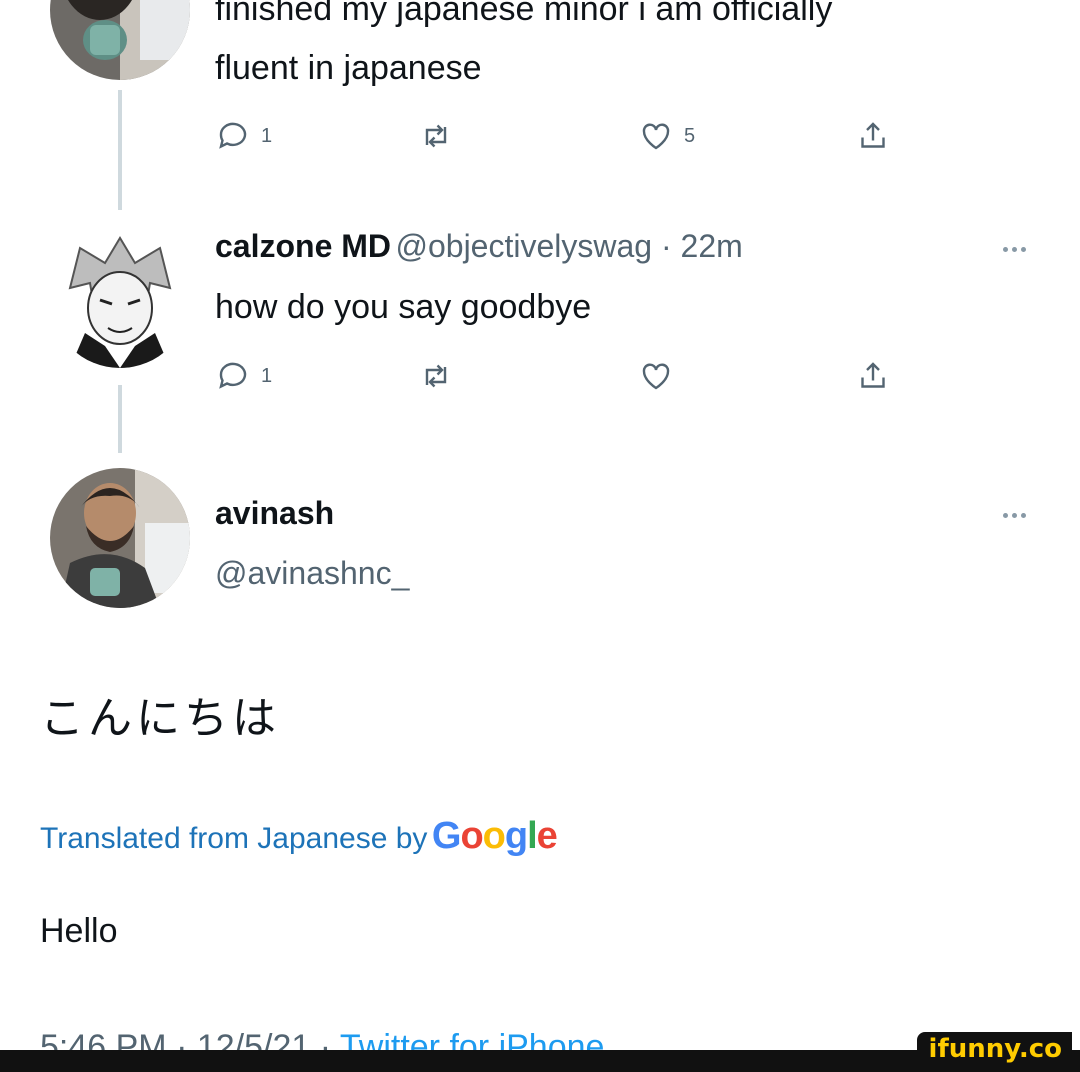 The width and height of the screenshot is (1080, 1072). What do you see at coordinates (160, 718) in the screenshot?
I see `main-tweet-japanese-text: こんにちは` at bounding box center [160, 718].